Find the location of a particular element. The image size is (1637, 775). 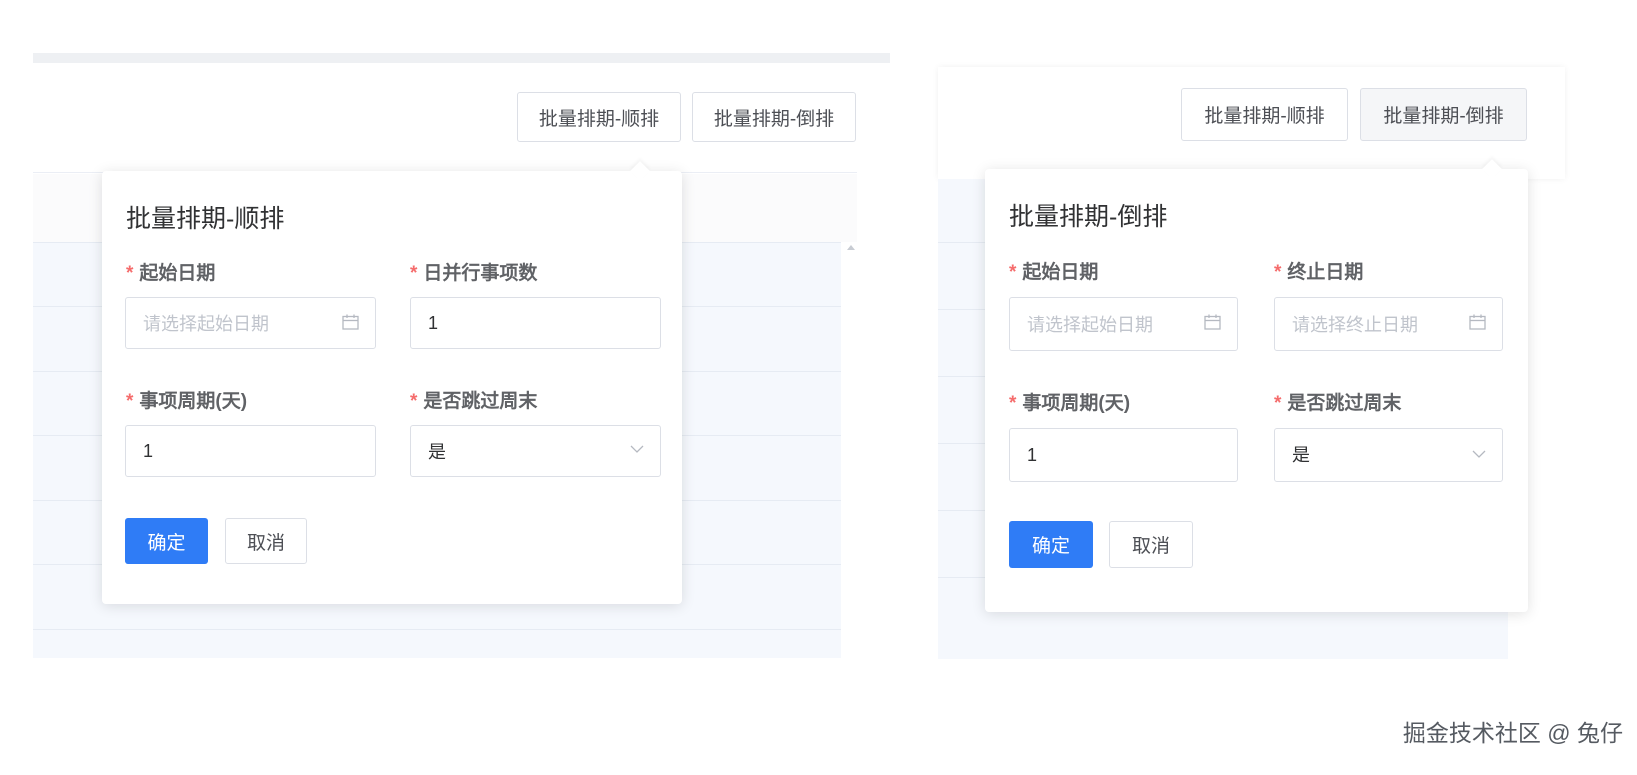

end-date-placeholder: 请选择终止日期 is located at coordinates (1355, 325).